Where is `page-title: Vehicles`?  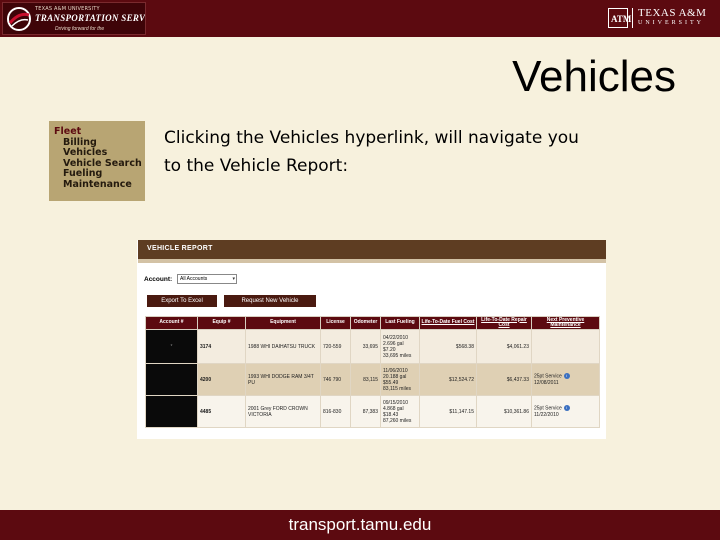
page-title: Vehicles is located at coordinates (594, 76).